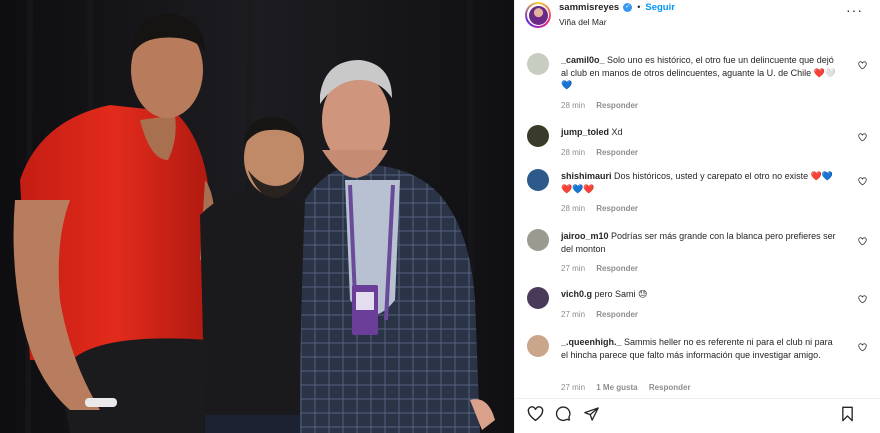 Image resolution: width=880 pixels, height=433 pixels. Describe the element at coordinates (583, 60) in the screenshot. I see `commenter-username: _camil0o_` at that location.